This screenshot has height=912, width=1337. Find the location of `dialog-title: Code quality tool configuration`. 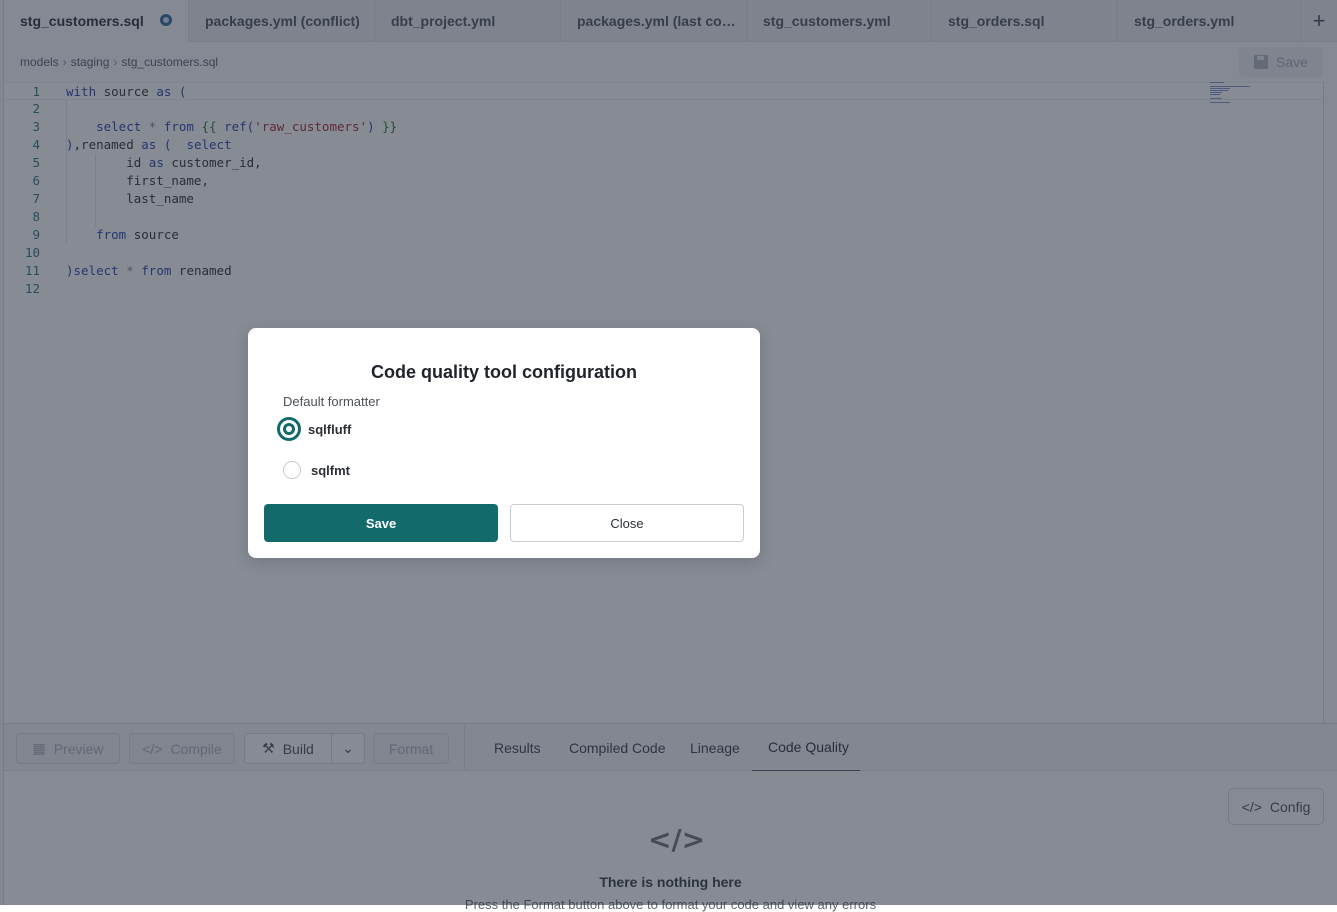

dialog-title: Code quality tool configuration is located at coordinates (504, 372).